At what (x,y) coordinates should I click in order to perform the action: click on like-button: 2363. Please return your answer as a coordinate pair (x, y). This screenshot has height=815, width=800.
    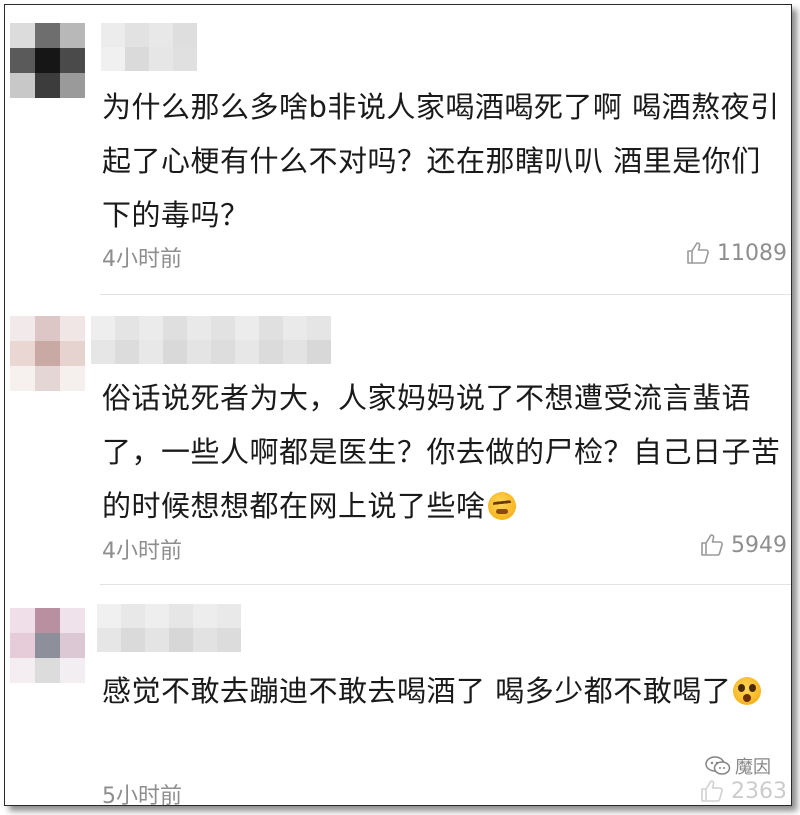
    Looking at the image, I should click on (743, 791).